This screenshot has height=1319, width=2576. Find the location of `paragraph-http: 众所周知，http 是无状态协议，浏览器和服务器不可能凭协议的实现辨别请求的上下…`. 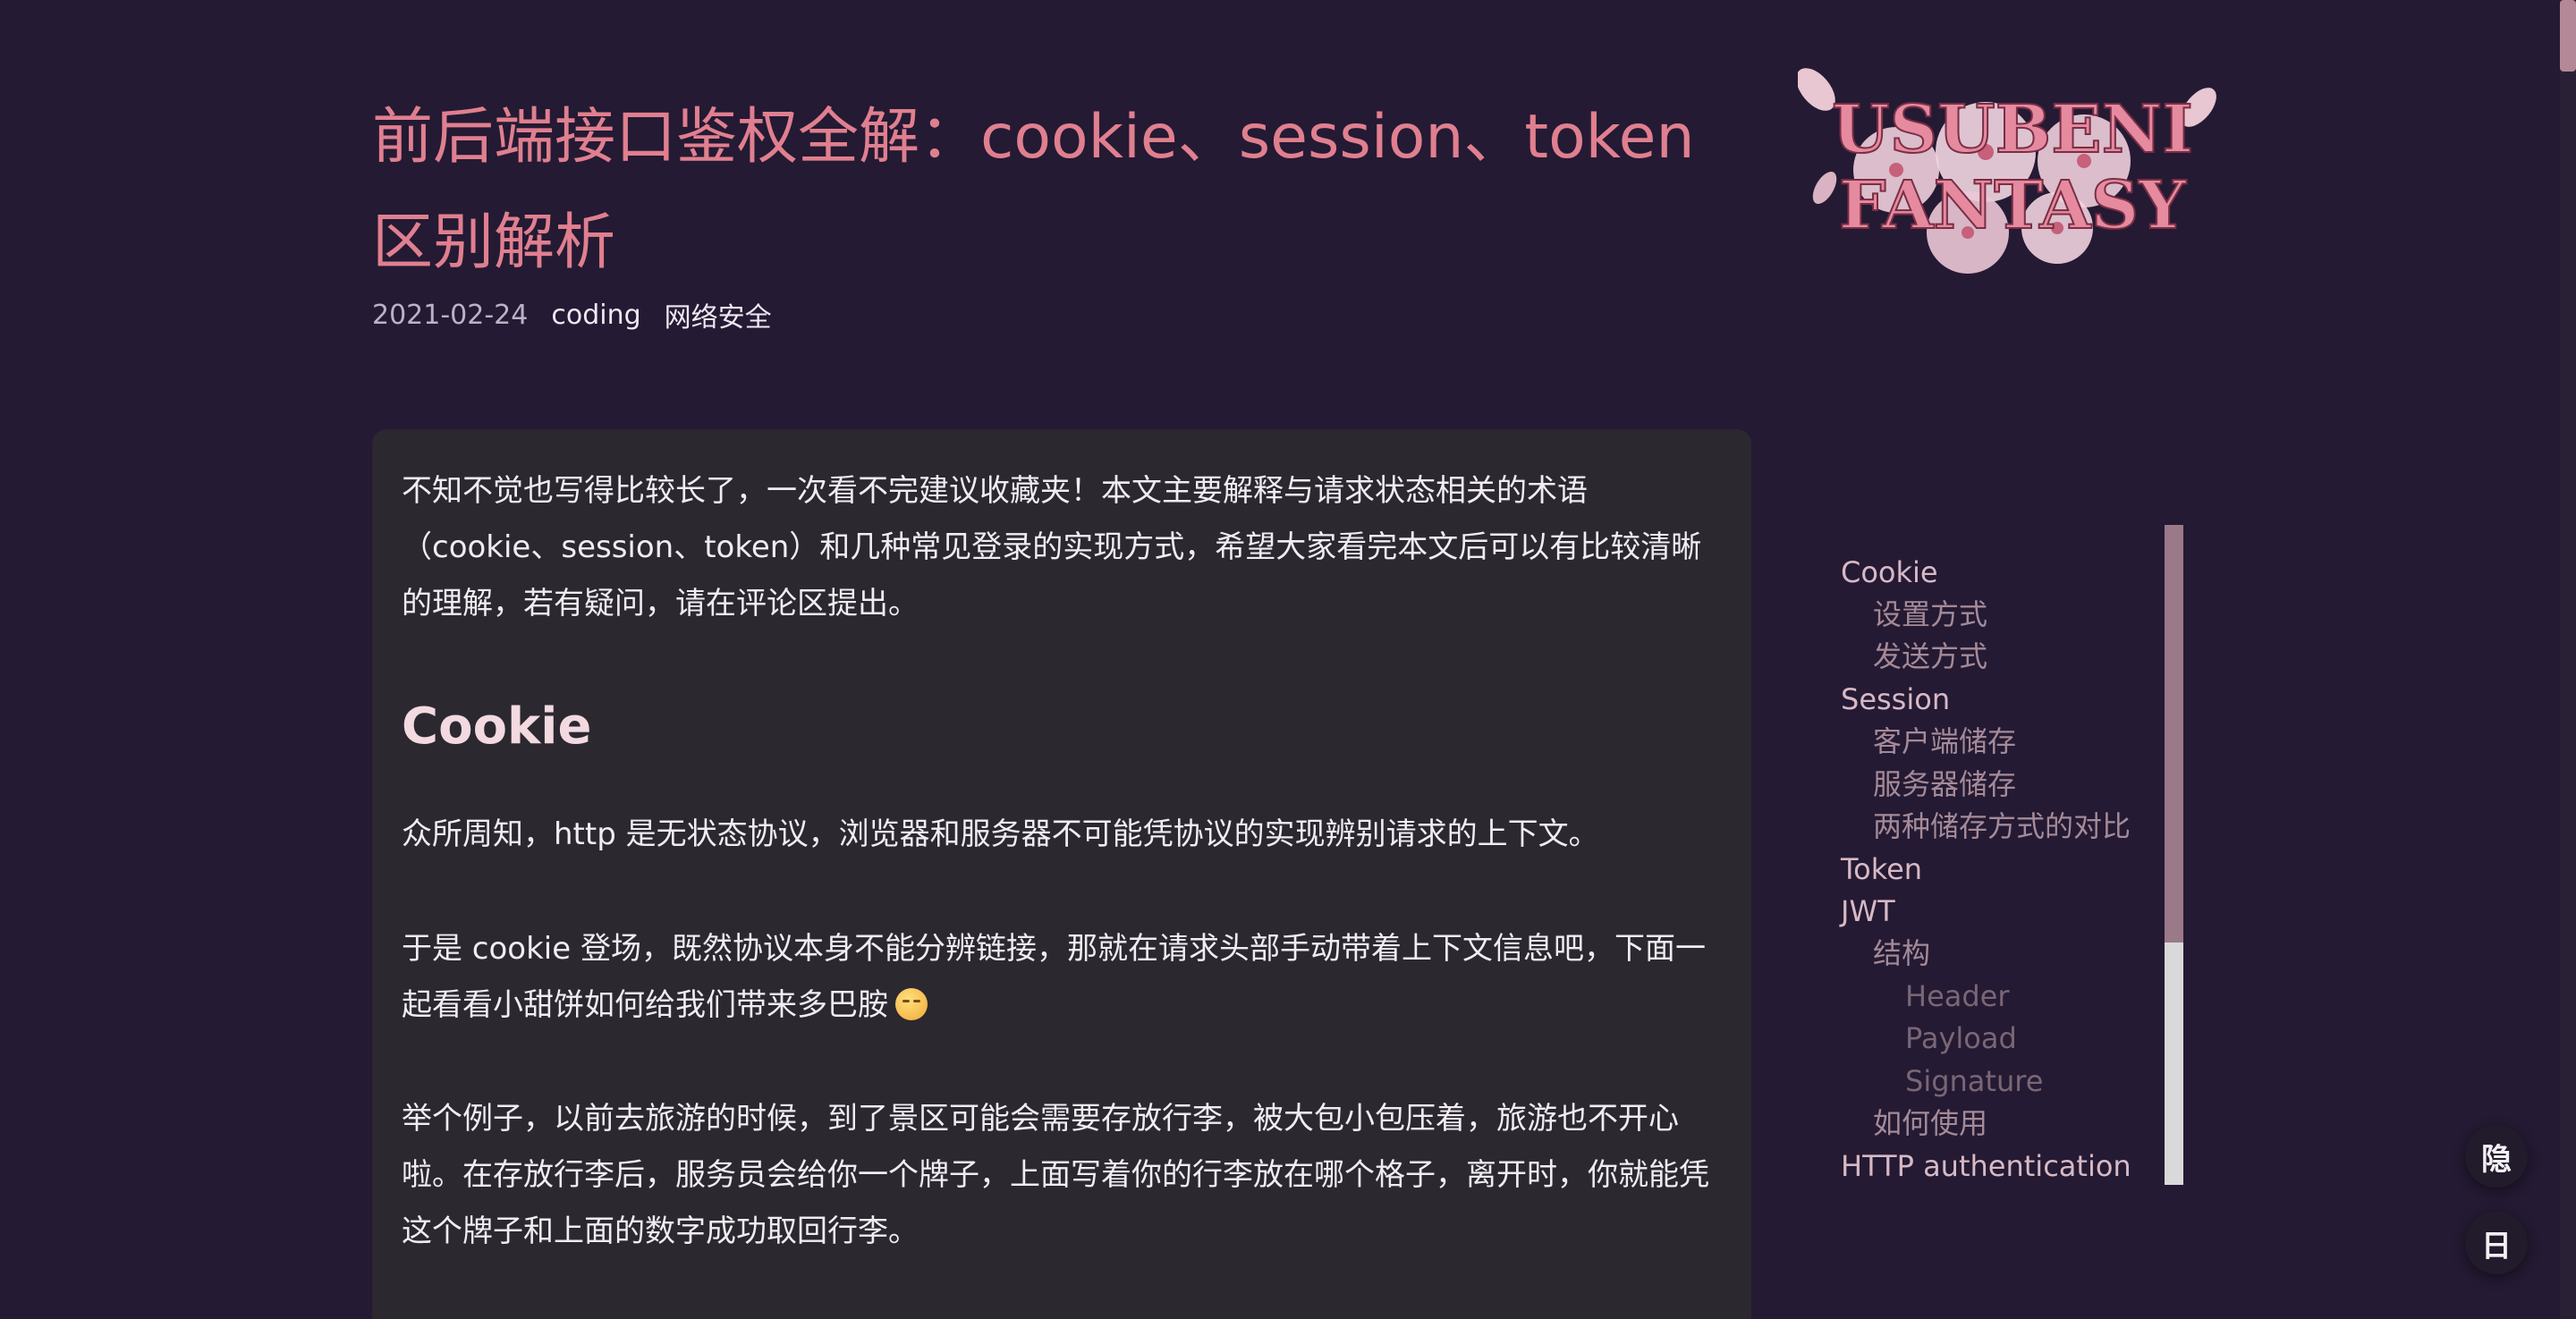

paragraph-http: 众所周知，http 是无状态协议，浏览器和服务器不可能凭协议的实现辨别请求的上下… is located at coordinates (1000, 834).